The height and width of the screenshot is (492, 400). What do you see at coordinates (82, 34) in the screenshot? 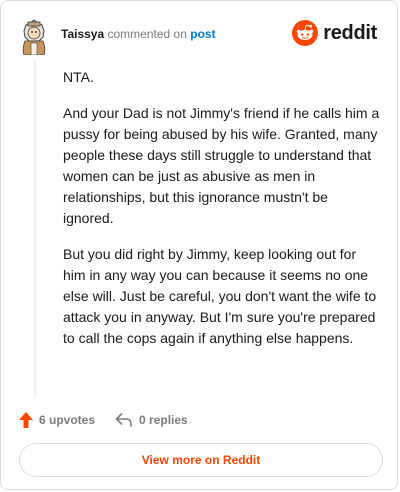
I see `author-name: Taissya` at bounding box center [82, 34].